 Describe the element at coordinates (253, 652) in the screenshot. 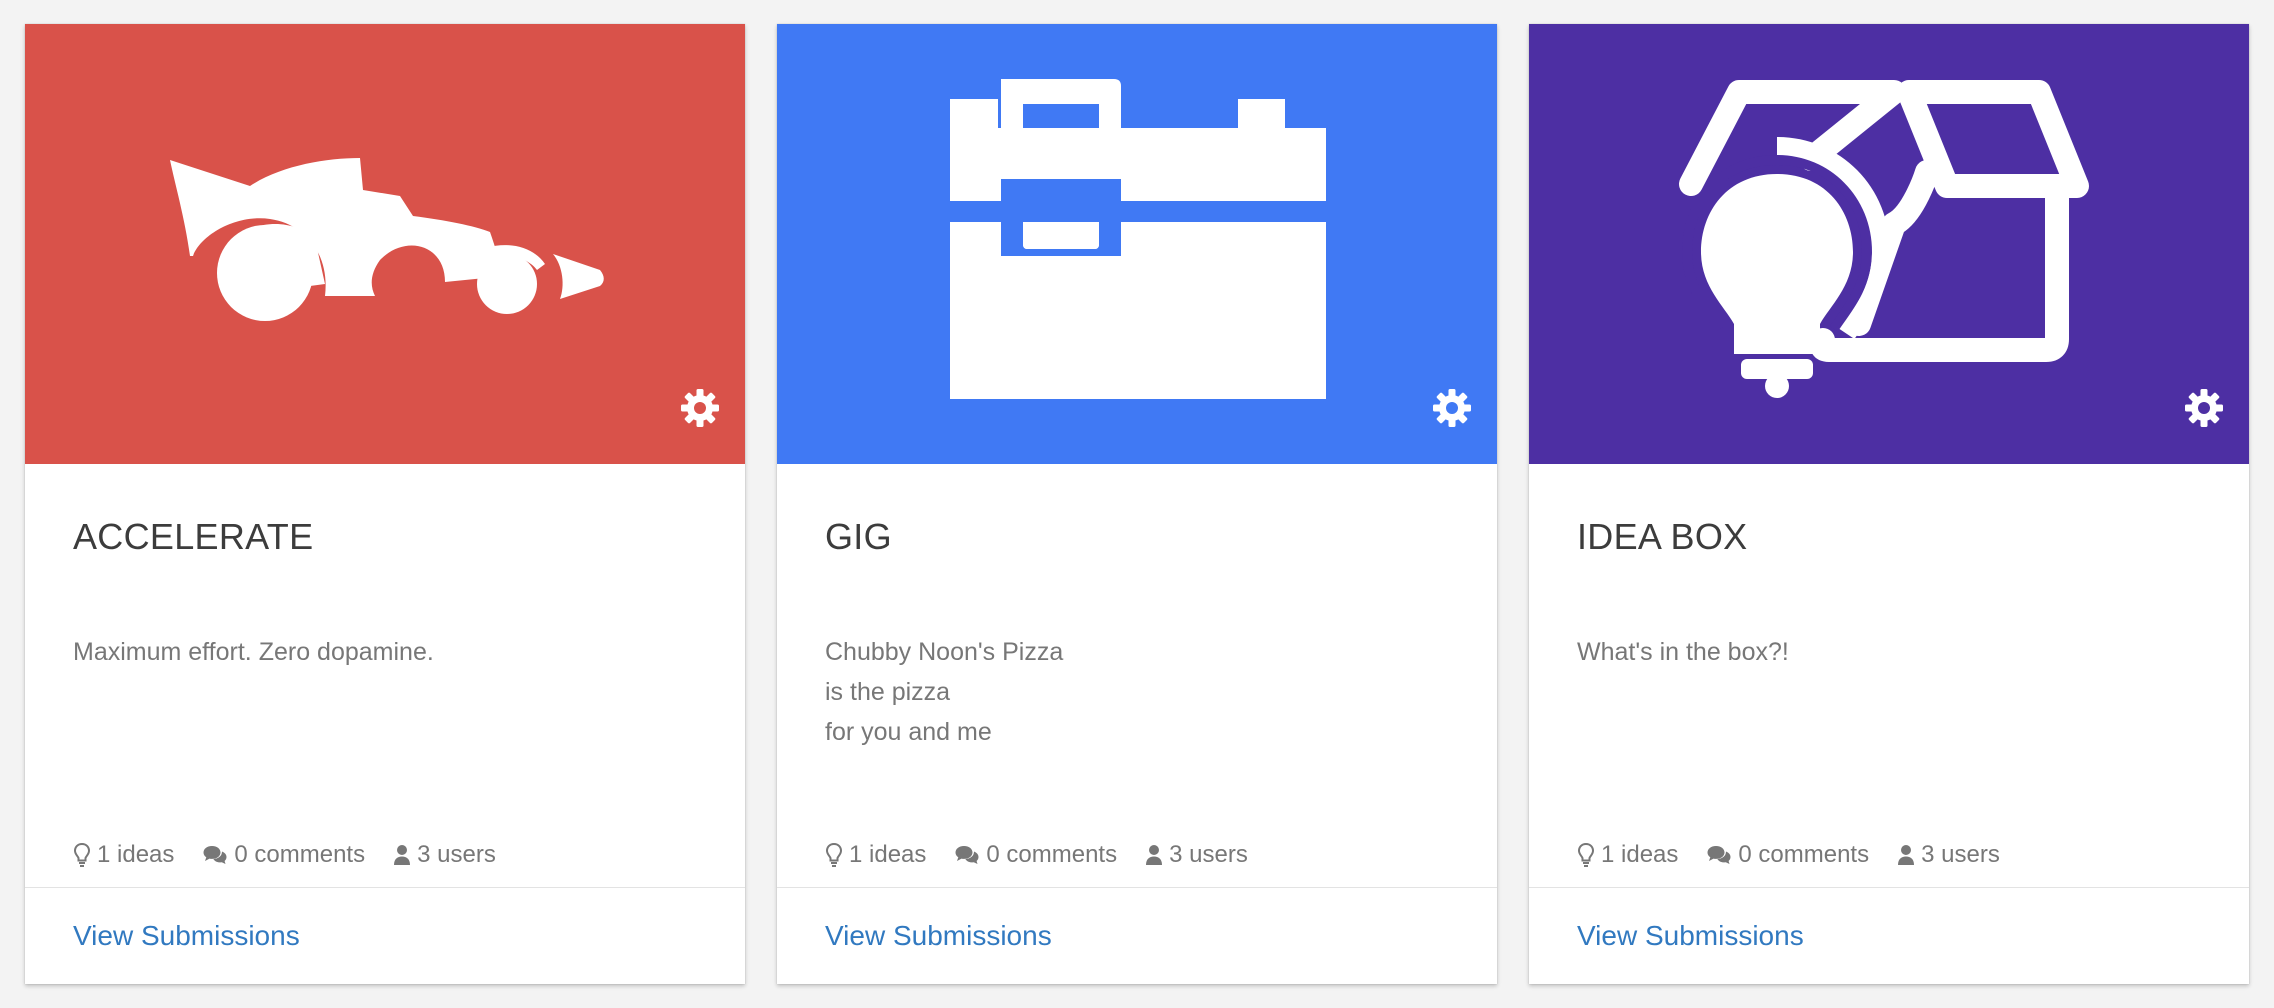

I see `card-description: Maximum effort. Zero dopamine.` at that location.